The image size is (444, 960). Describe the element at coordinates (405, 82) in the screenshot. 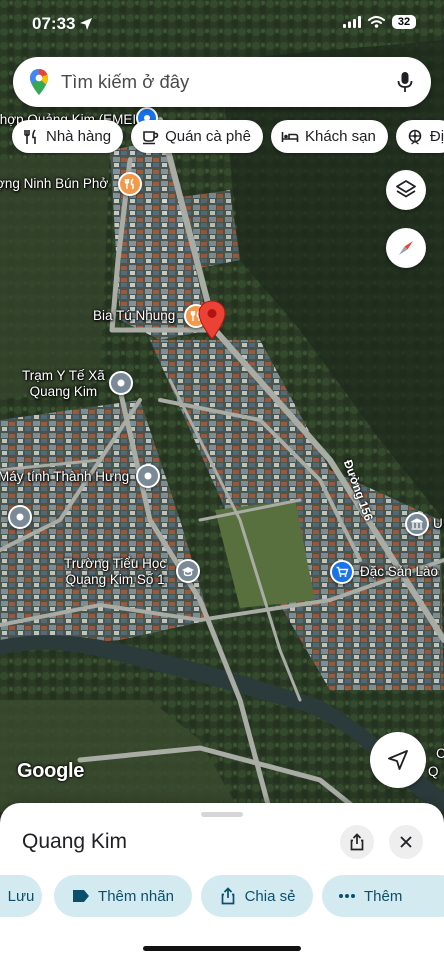

I see `microphone-icon` at that location.